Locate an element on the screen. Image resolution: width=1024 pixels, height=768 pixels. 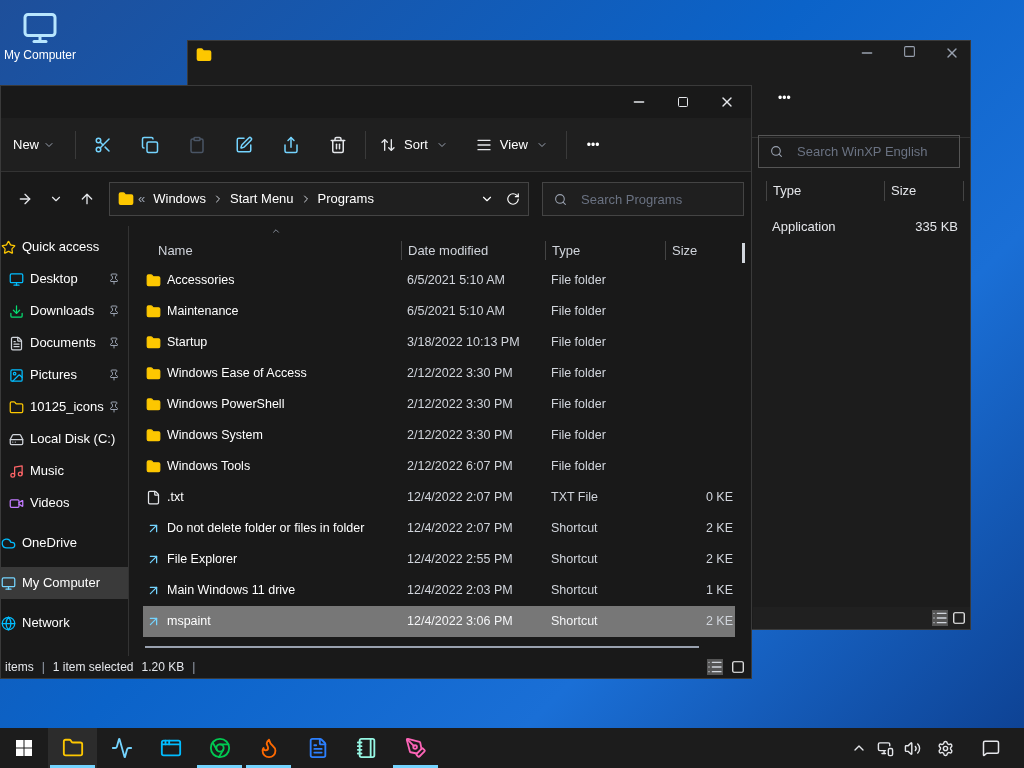
document-icon is located at coordinates (16, 343).